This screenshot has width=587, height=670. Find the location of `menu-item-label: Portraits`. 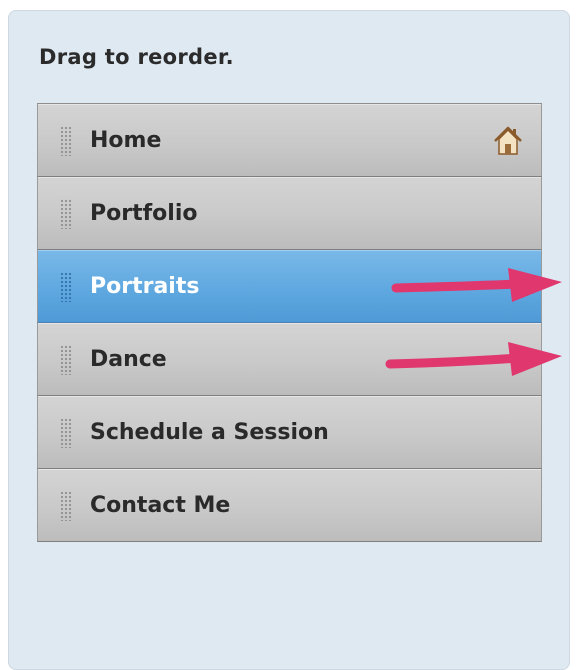

menu-item-label: Portraits is located at coordinates (145, 286).